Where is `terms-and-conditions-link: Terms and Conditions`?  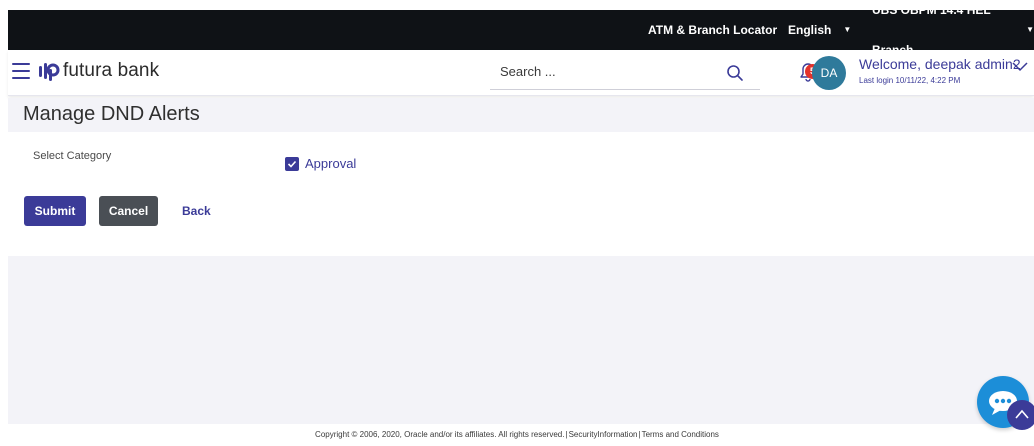
terms-and-conditions-link: Terms and Conditions is located at coordinates (680, 434).